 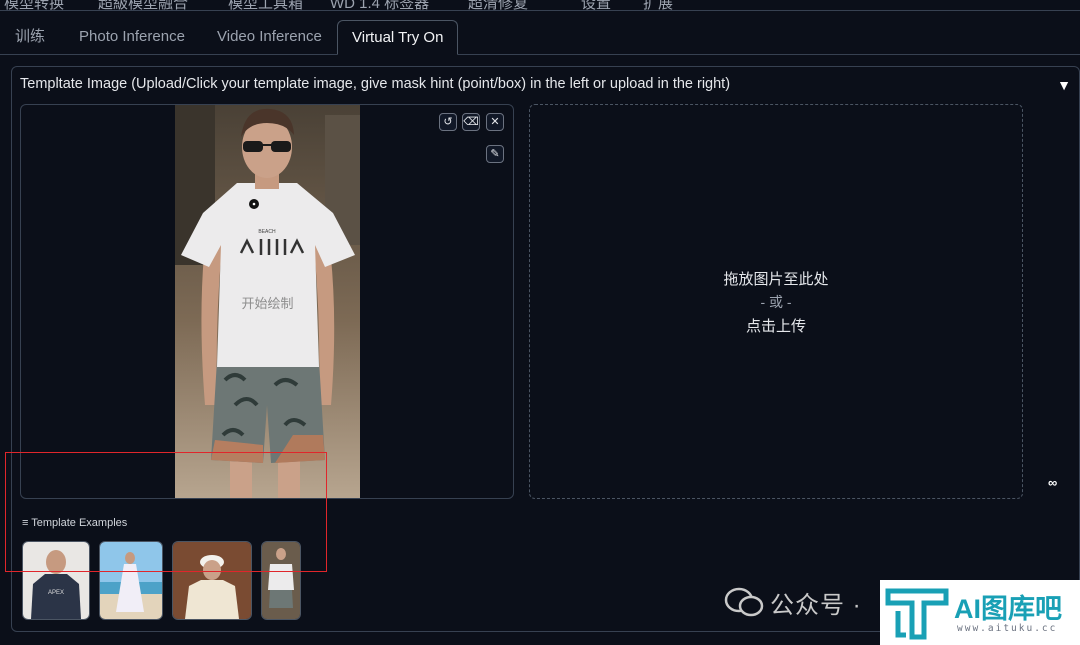 What do you see at coordinates (265, 5) in the screenshot?
I see `top-nav-item: 模型工具箱` at bounding box center [265, 5].